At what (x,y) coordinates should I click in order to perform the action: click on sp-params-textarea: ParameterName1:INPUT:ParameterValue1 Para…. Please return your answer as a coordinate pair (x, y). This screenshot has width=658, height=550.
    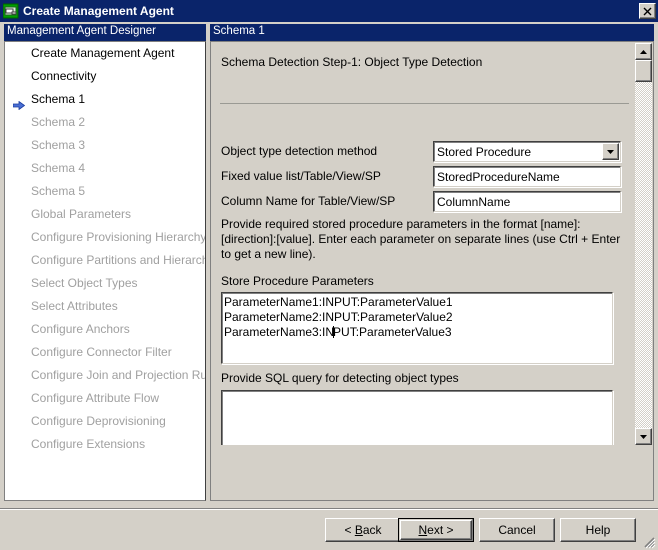
    Looking at the image, I should click on (417, 328).